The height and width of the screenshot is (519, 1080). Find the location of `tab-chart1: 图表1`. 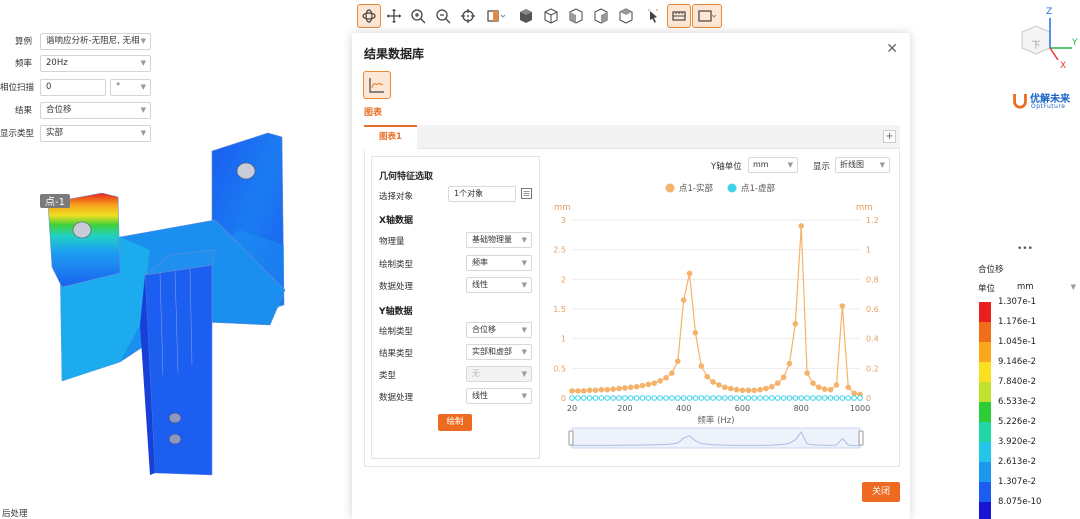

tab-chart1: 图表1 is located at coordinates (390, 137).